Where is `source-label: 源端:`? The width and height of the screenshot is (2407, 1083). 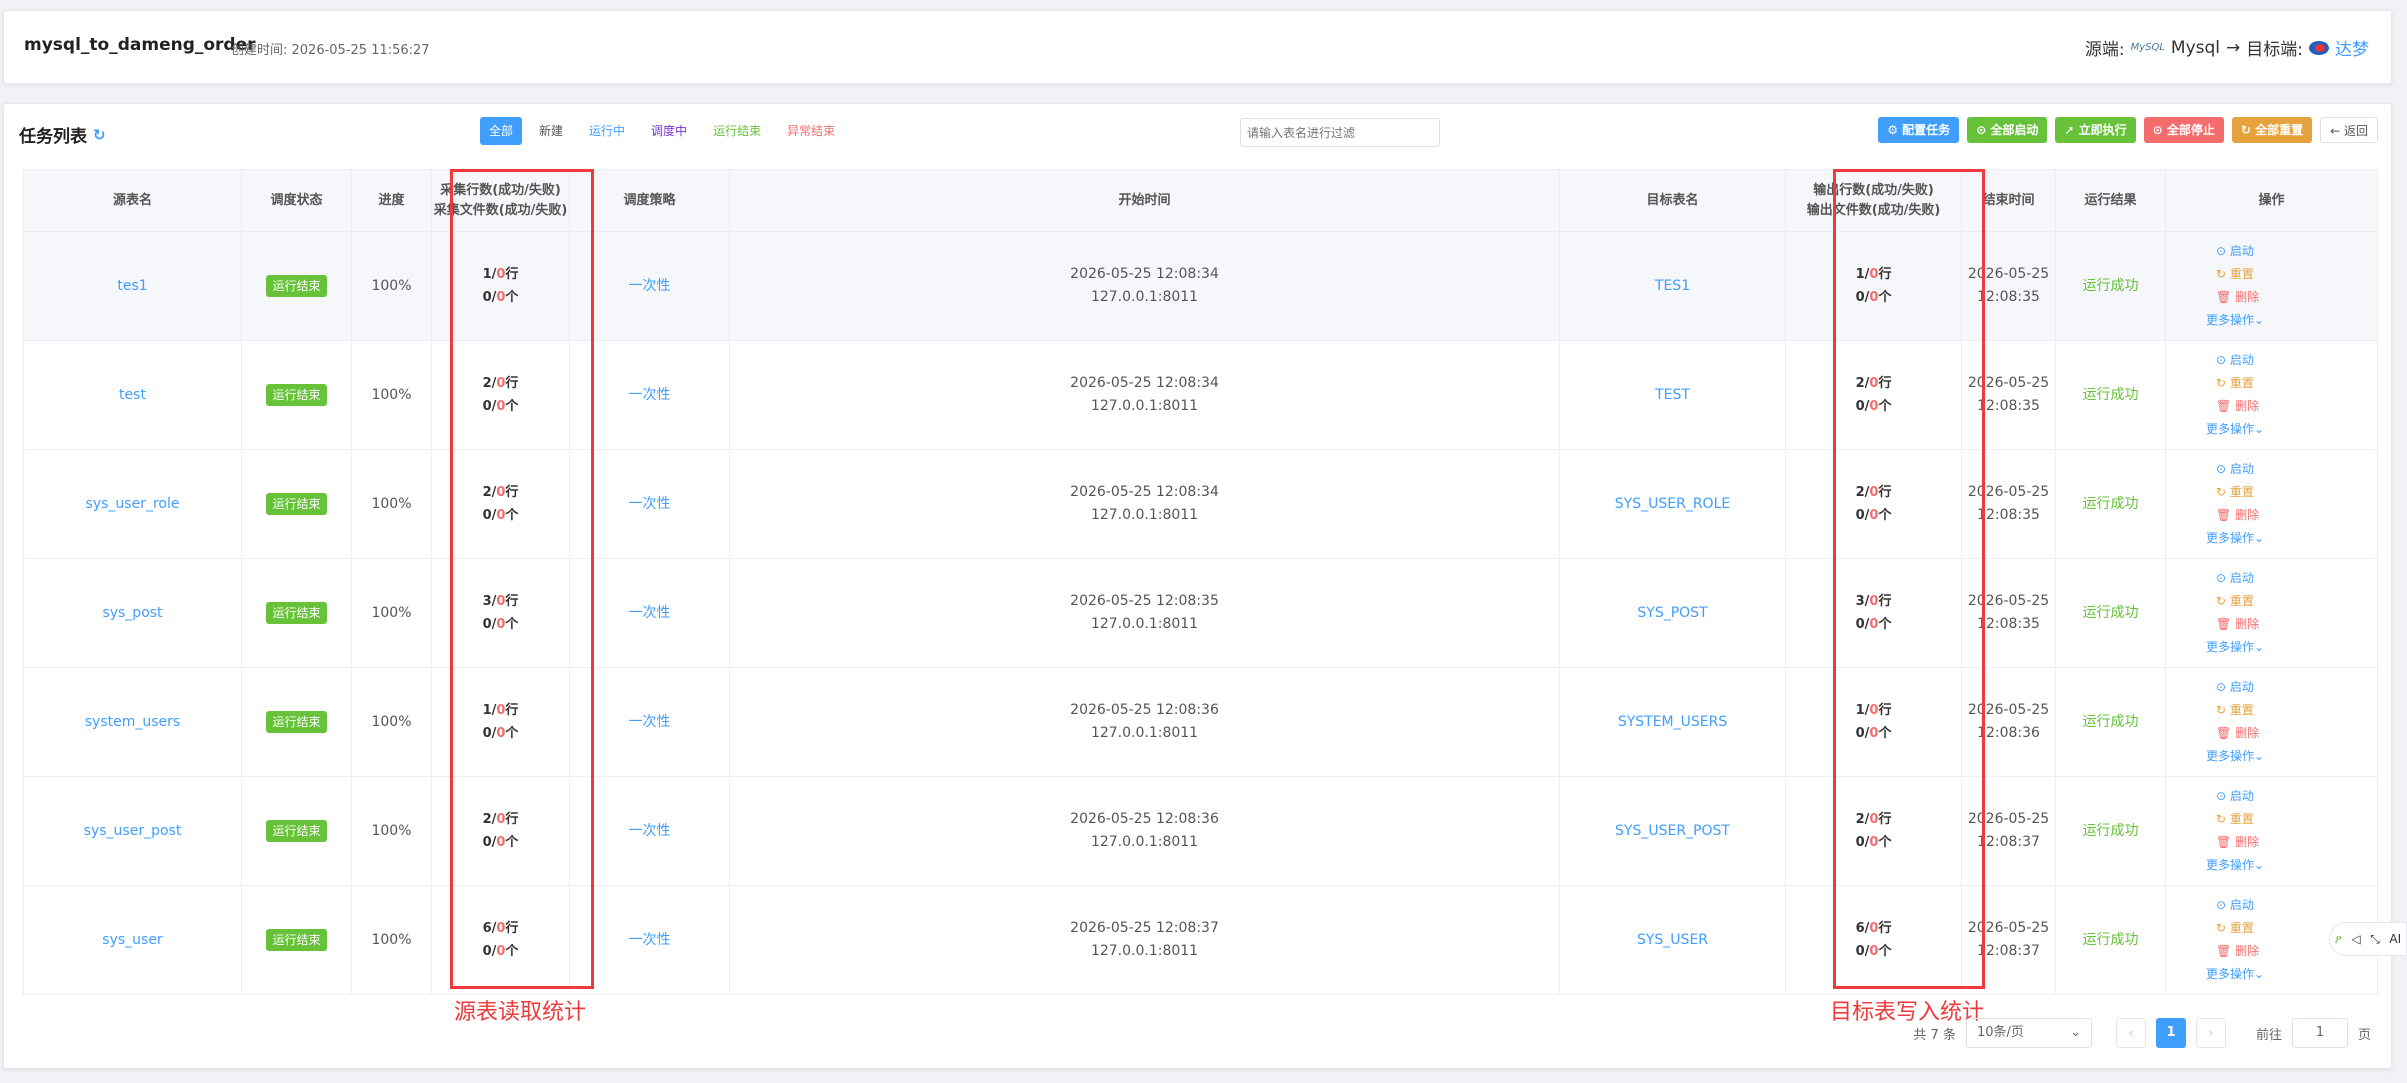 source-label: 源端: is located at coordinates (2104, 50).